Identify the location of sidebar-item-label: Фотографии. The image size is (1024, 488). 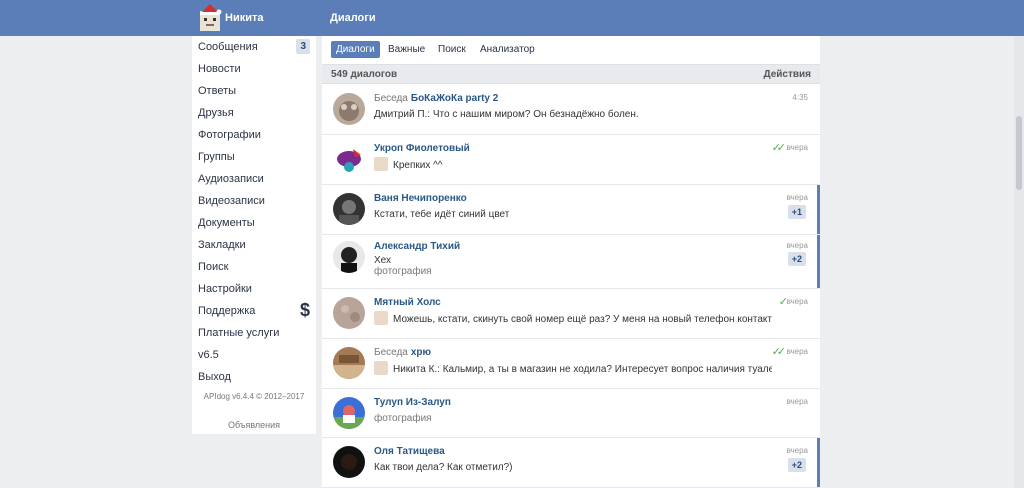
(229, 135).